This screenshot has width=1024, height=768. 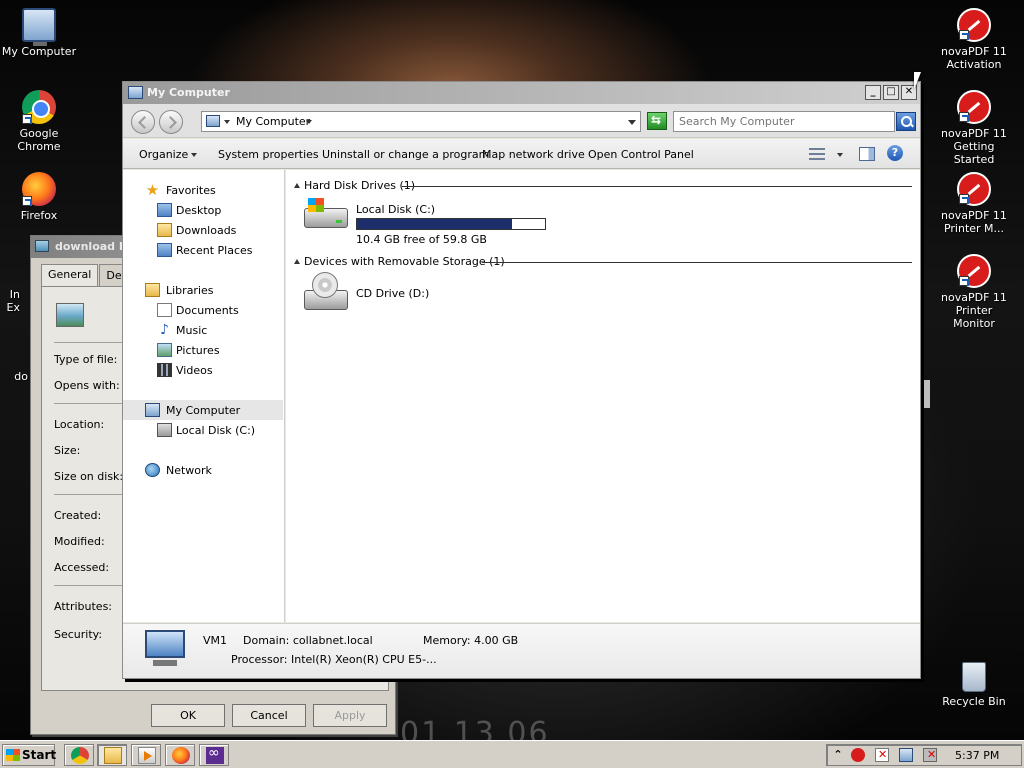 I want to click on music-icon: ♪, so click(x=164, y=330).